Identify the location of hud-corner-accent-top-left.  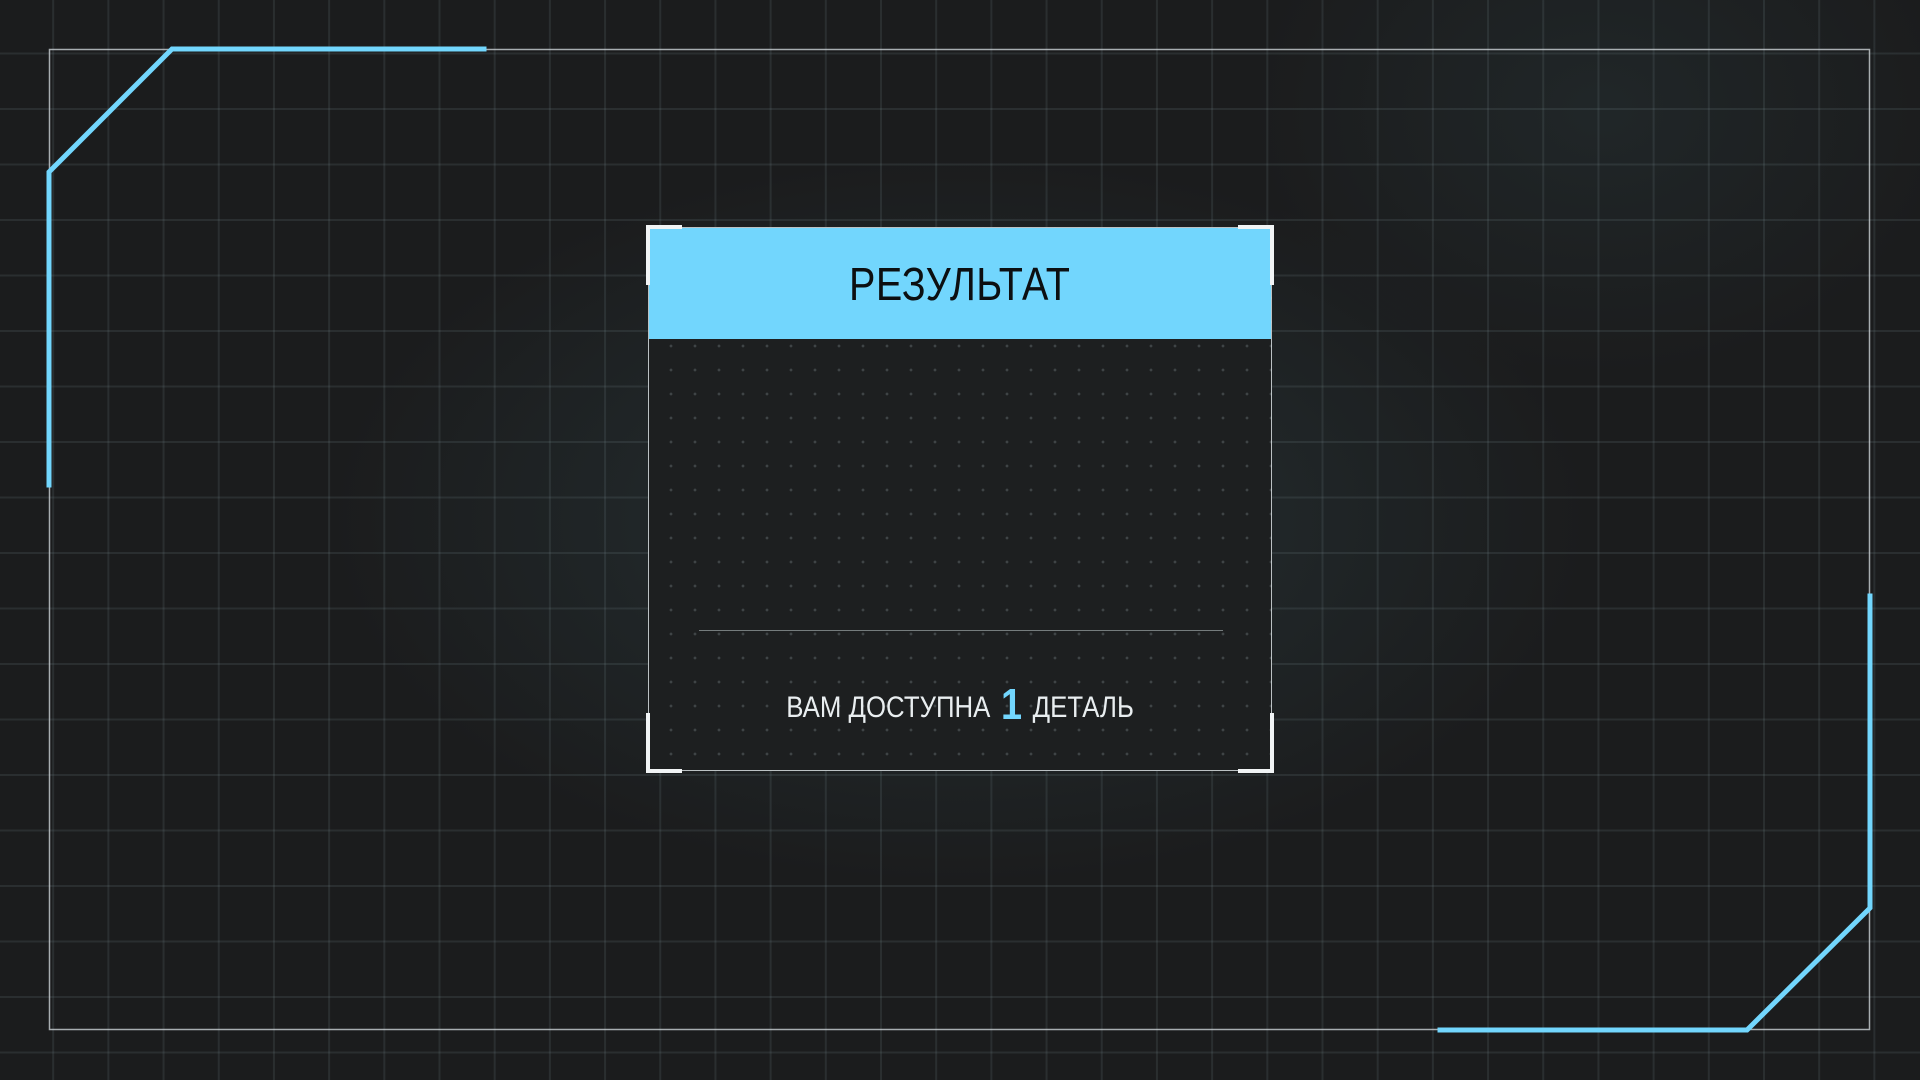
(266, 267).